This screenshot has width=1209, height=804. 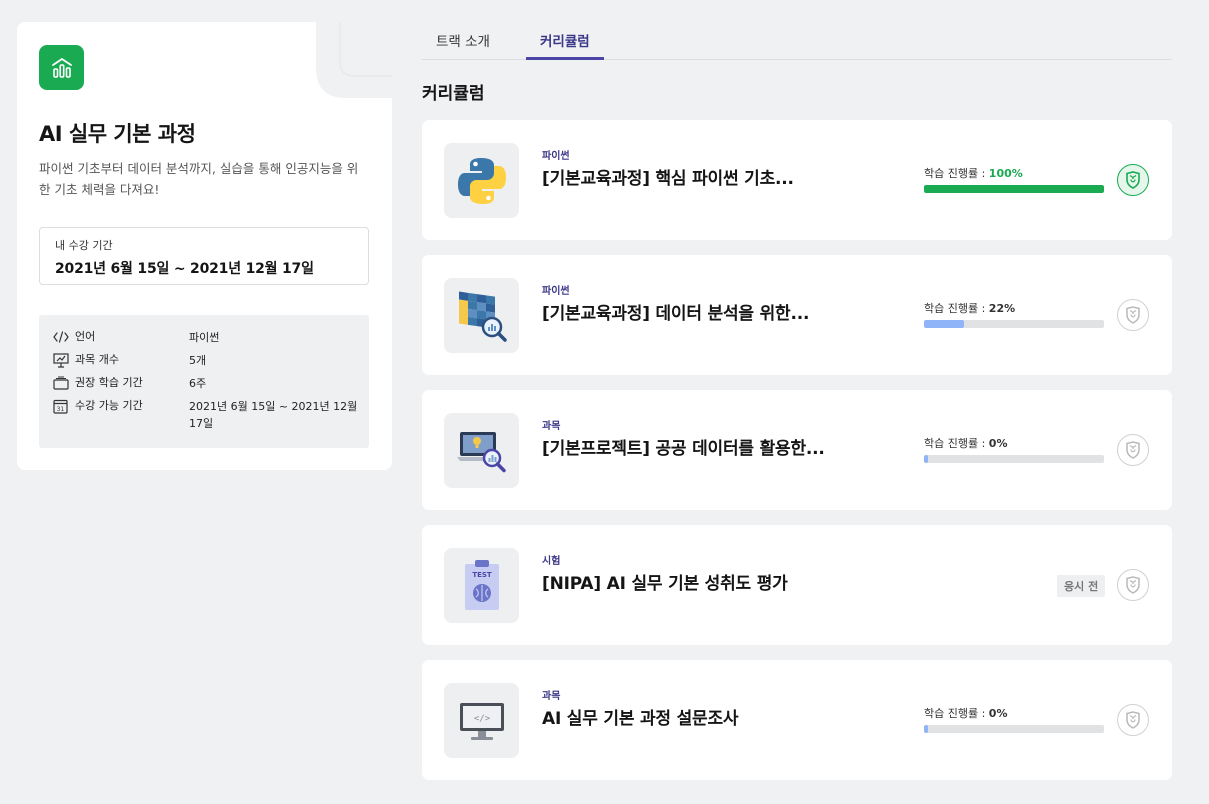 I want to click on course-card: 과목 [기본프로젝트] 공공 데이터를 활용한... 학습 진행률 : 0%, so click(x=797, y=450).